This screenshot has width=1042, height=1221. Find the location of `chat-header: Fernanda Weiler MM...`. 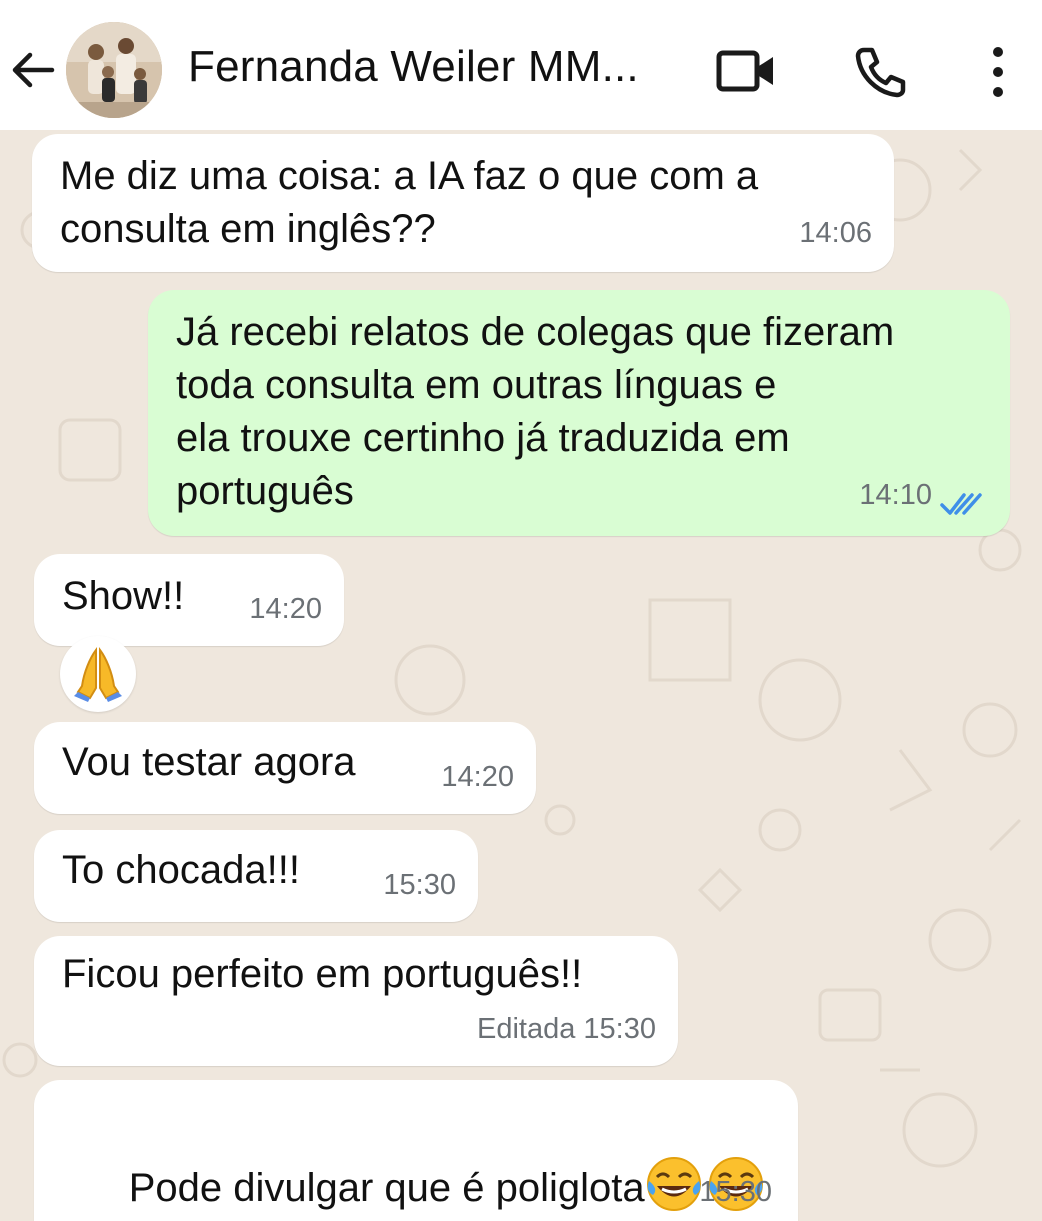

chat-header: Fernanda Weiler MM... is located at coordinates (521, 65).